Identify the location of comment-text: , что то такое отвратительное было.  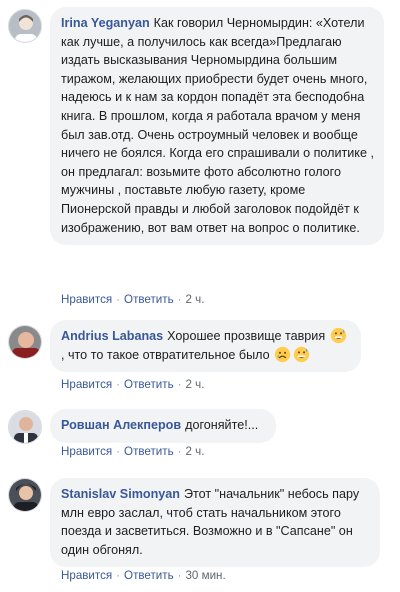
(165, 354).